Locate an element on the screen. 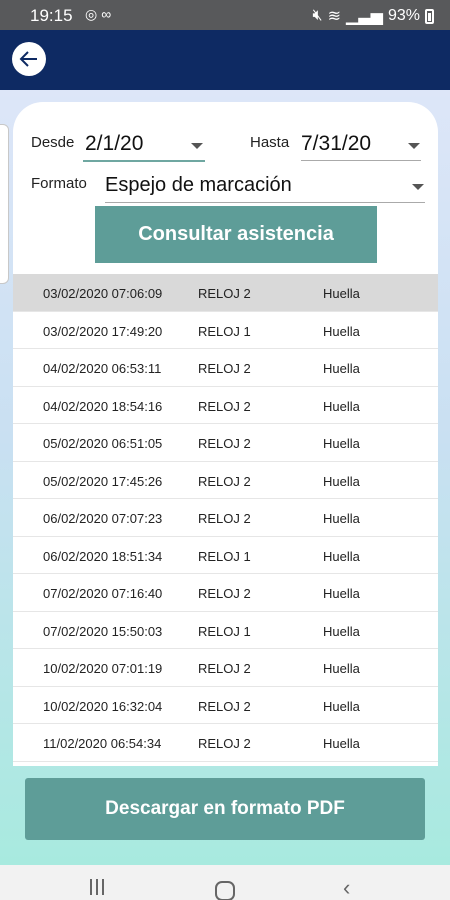  record-datetime: 06/02/2020 18:51:34 is located at coordinates (103, 556).